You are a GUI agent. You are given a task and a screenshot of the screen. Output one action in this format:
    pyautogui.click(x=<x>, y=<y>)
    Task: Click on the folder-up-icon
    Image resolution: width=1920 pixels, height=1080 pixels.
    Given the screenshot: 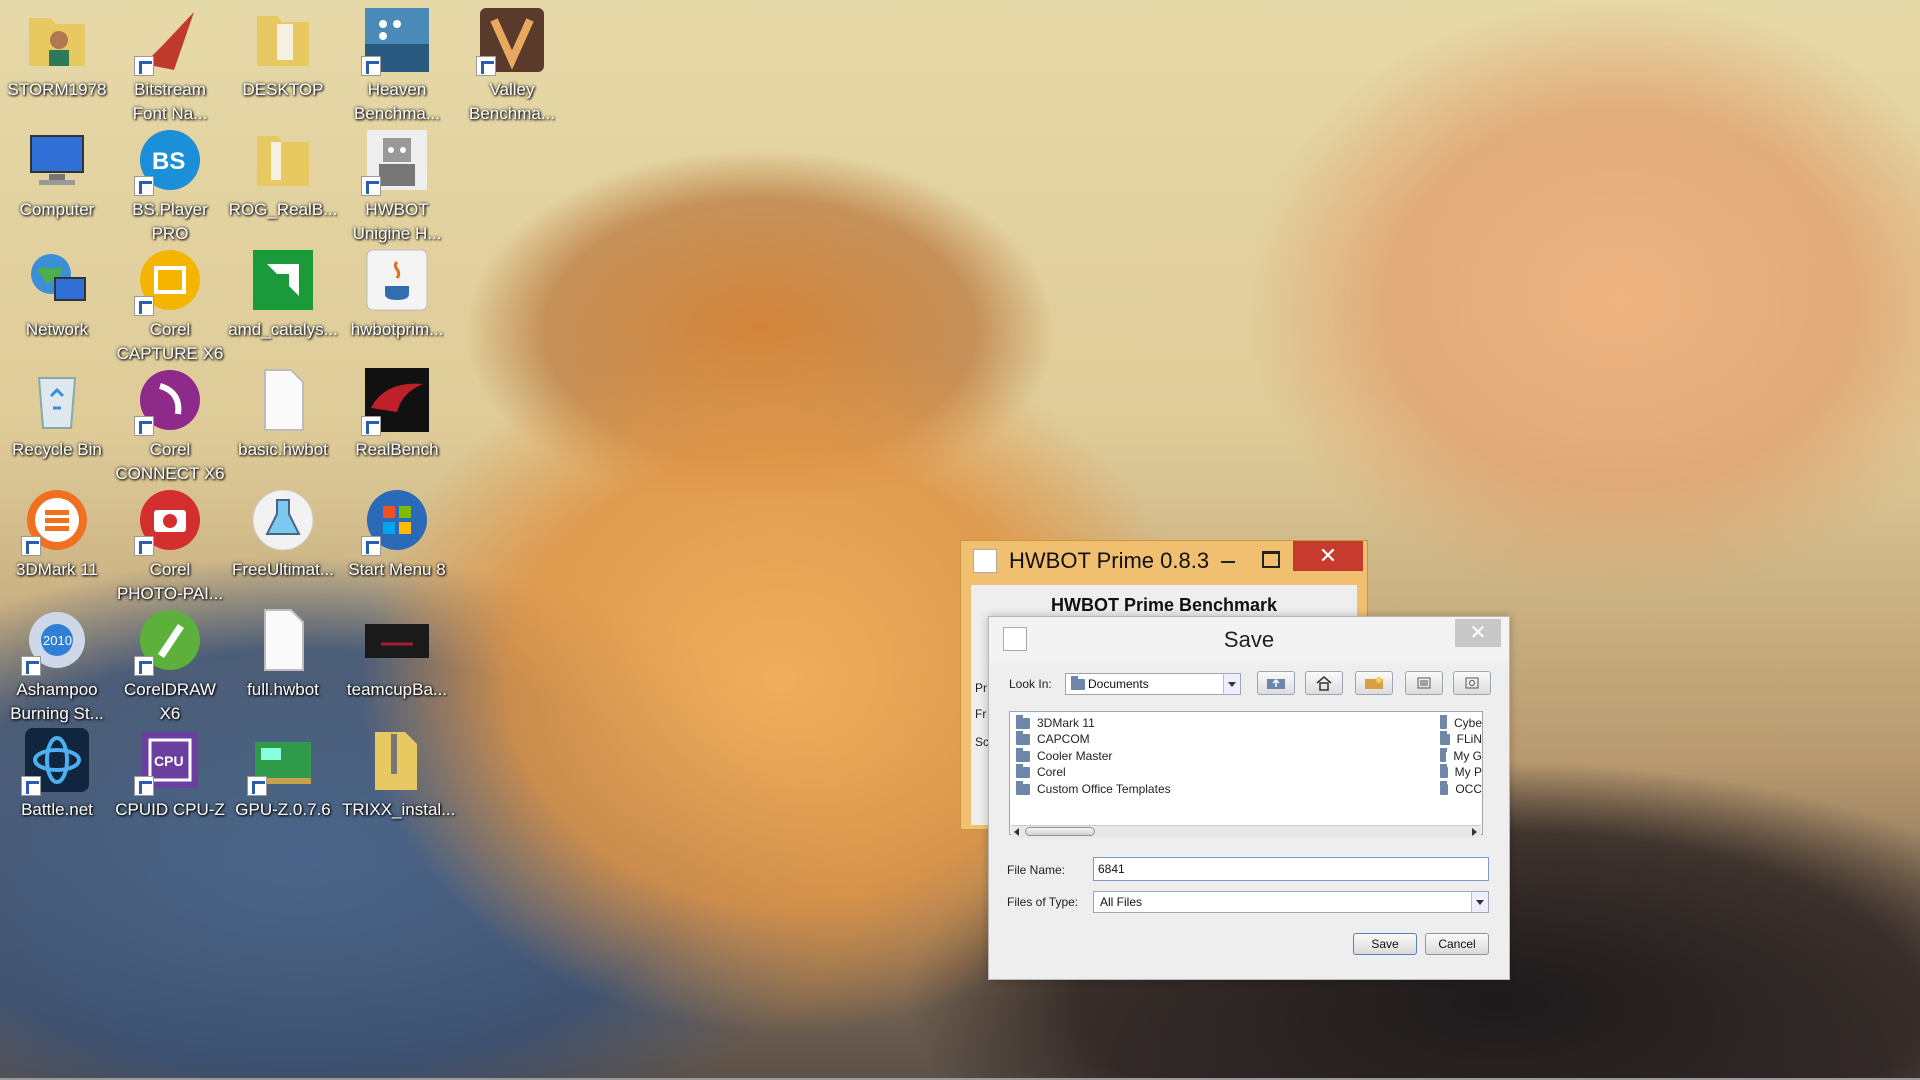 What is the action you would take?
    pyautogui.click(x=1276, y=683)
    